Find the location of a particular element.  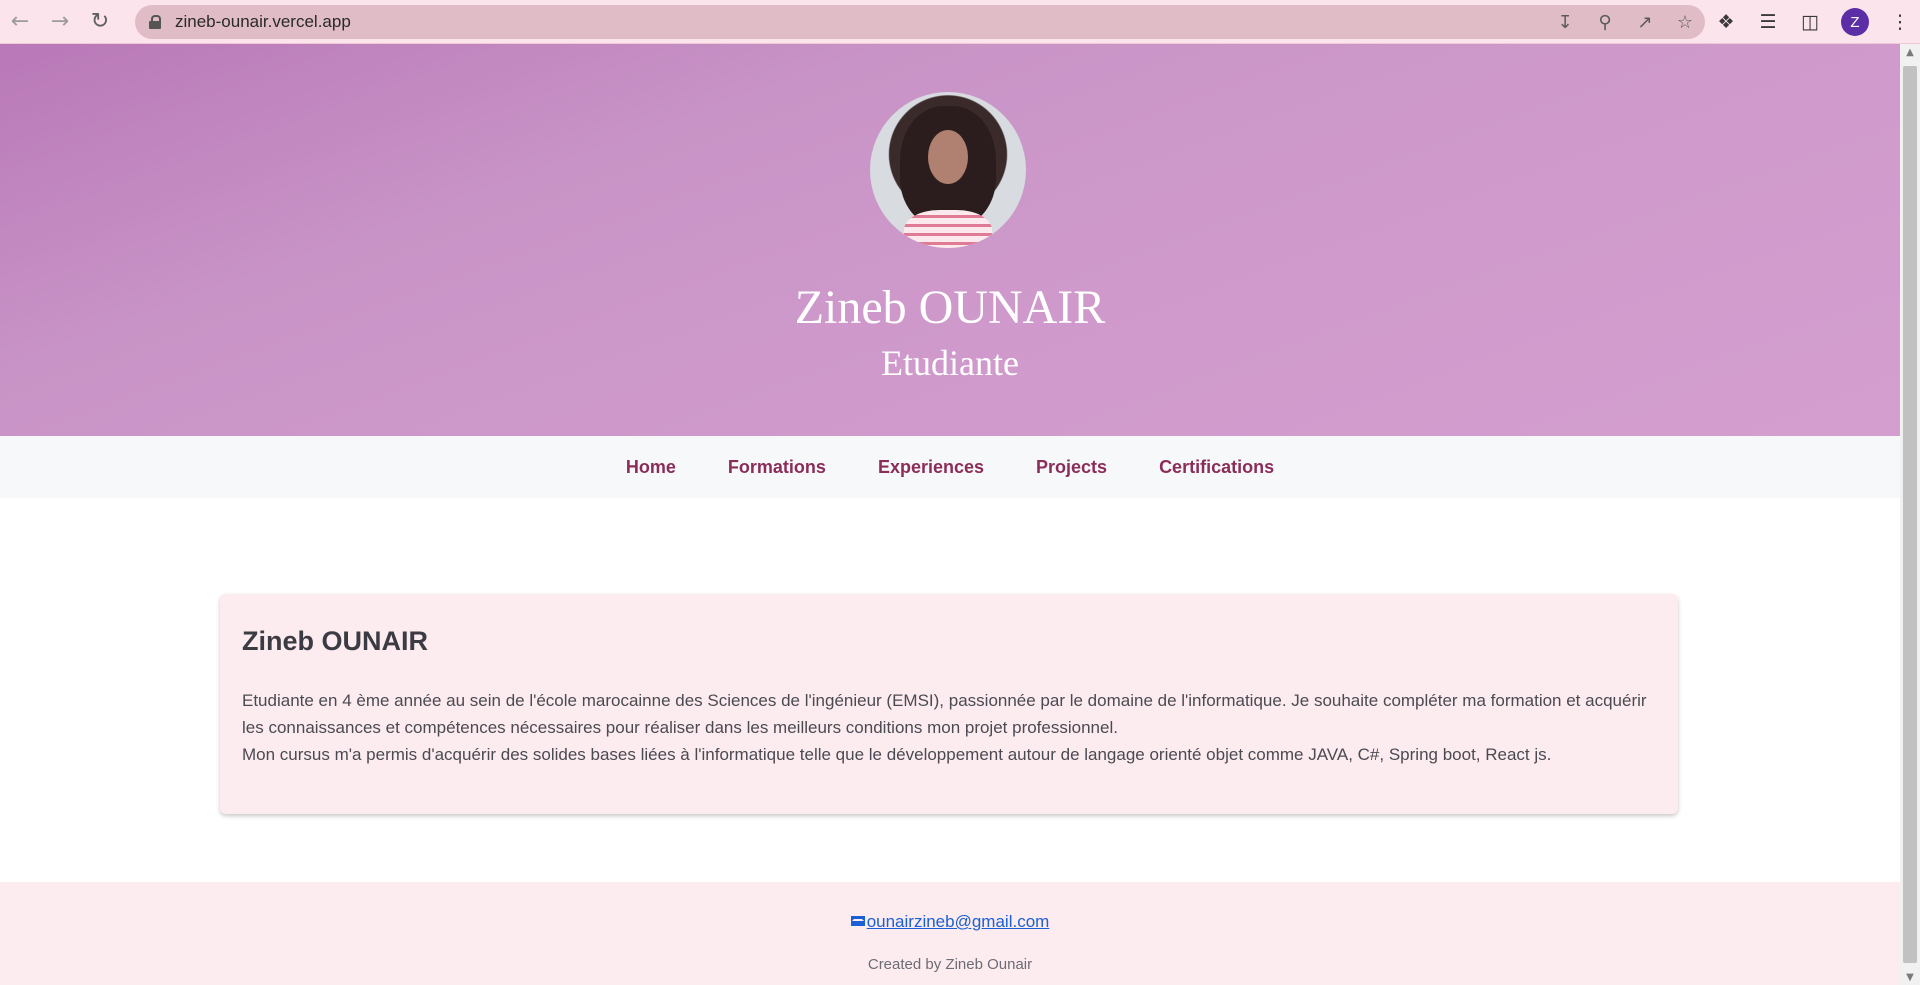

toolbar-actions: ❖ ☰ ◫ Z ⋮ is located at coordinates (1813, 22).